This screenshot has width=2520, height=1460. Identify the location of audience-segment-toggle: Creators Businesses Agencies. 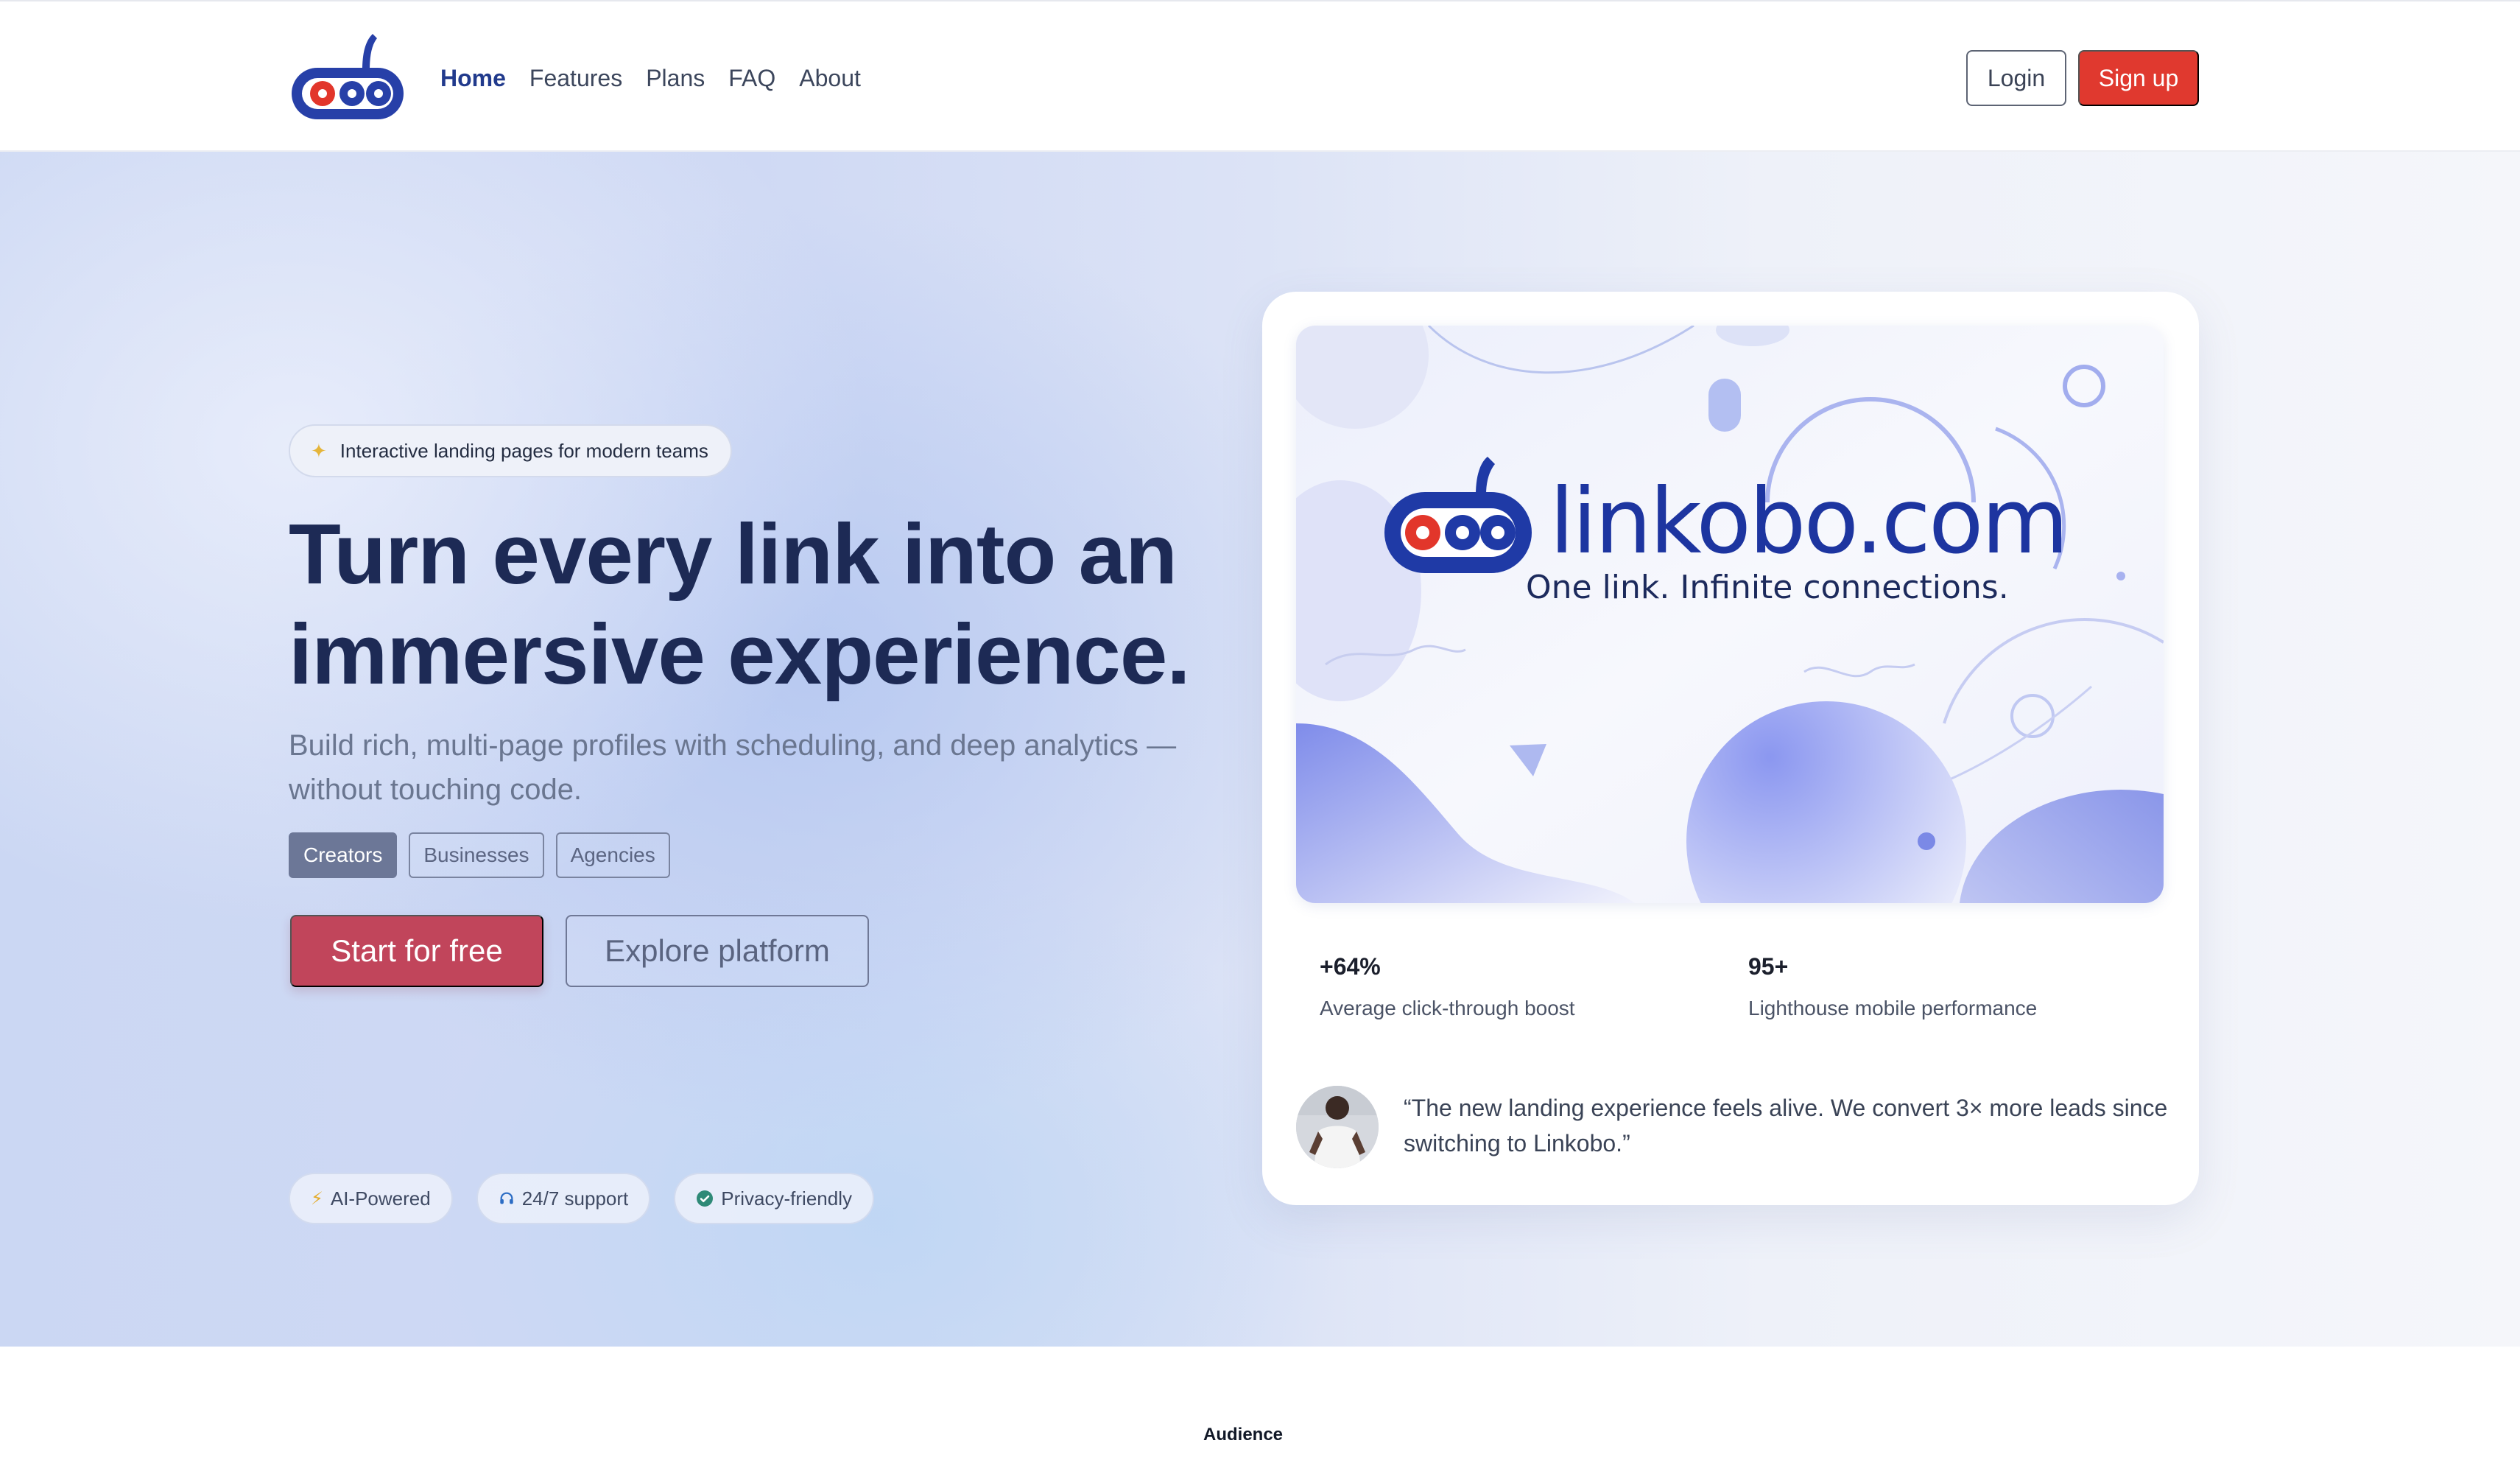
(480, 855).